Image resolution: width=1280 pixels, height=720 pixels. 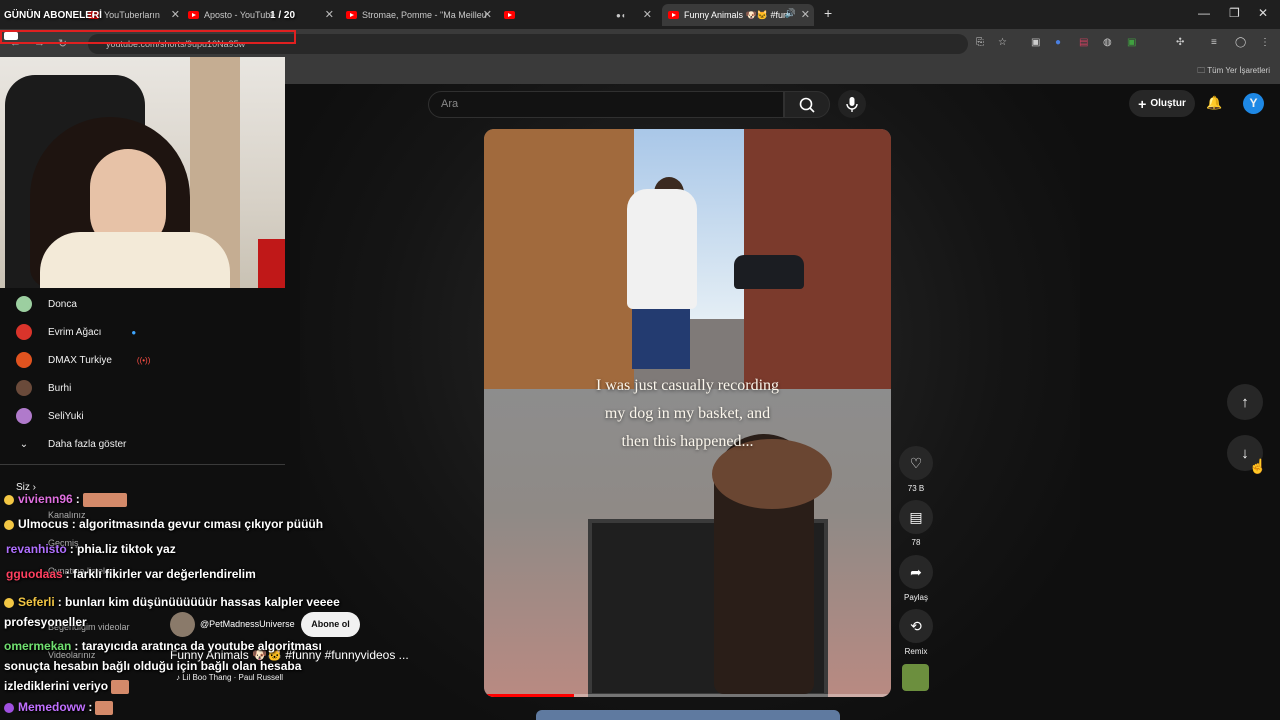 What do you see at coordinates (916, 626) in the screenshot?
I see `remix-icon: ⟲` at bounding box center [916, 626].